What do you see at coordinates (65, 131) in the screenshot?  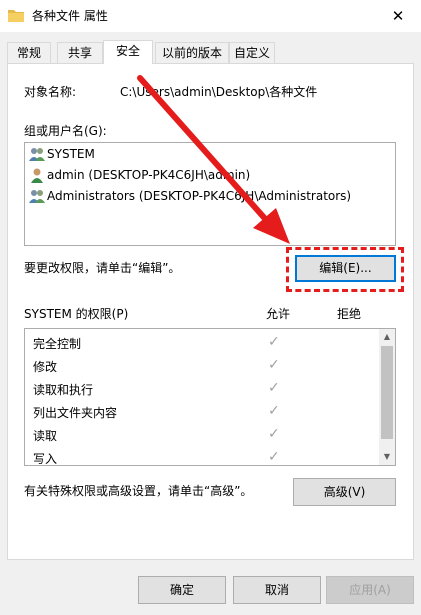 I see `groups-label: 组或用户名(G):` at bounding box center [65, 131].